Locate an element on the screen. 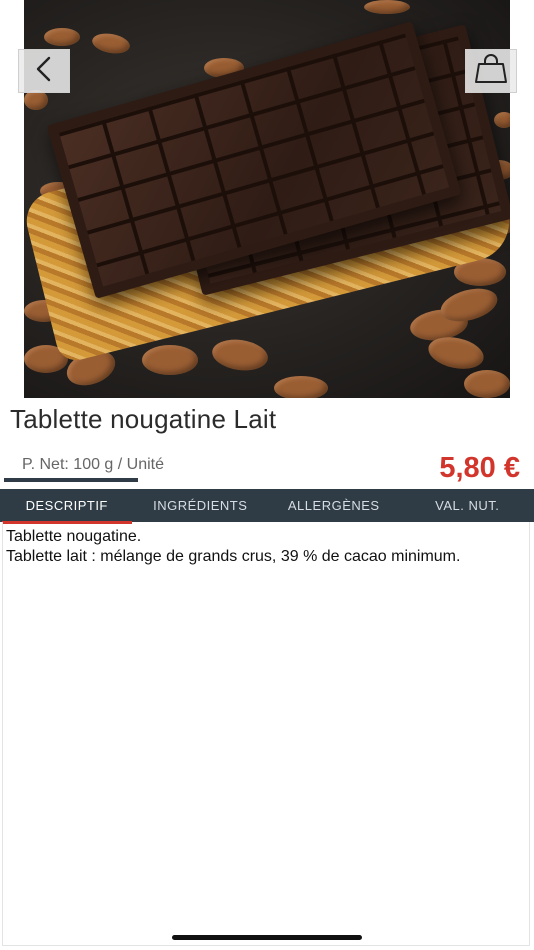 This screenshot has width=534, height=950. description-line: Tablette nougatine. is located at coordinates (74, 536).